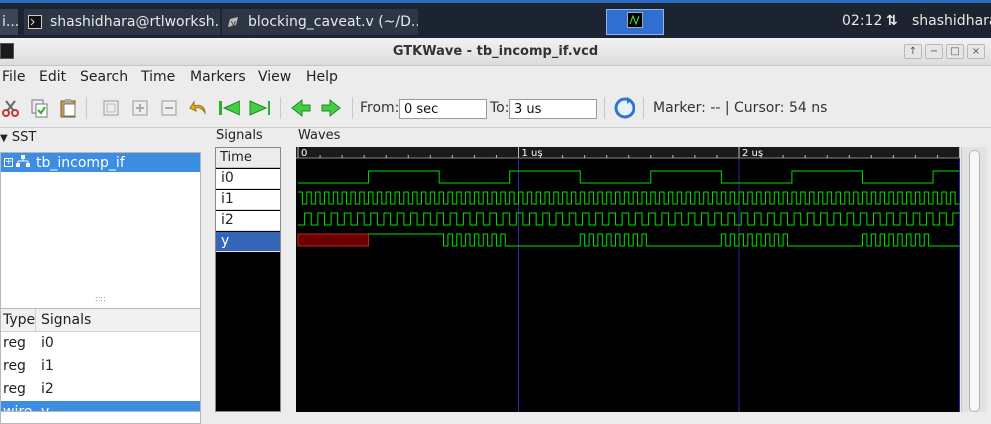  Describe the element at coordinates (862, 21) in the screenshot. I see `clock: 02:12` at that location.